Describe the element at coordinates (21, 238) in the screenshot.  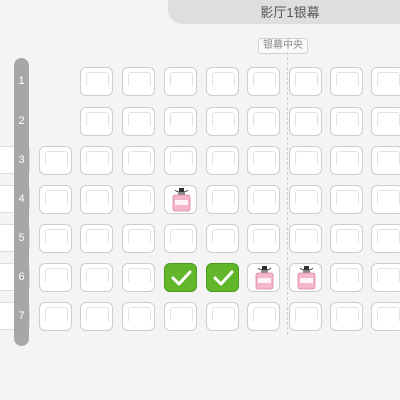
I see `row-number: 5` at that location.